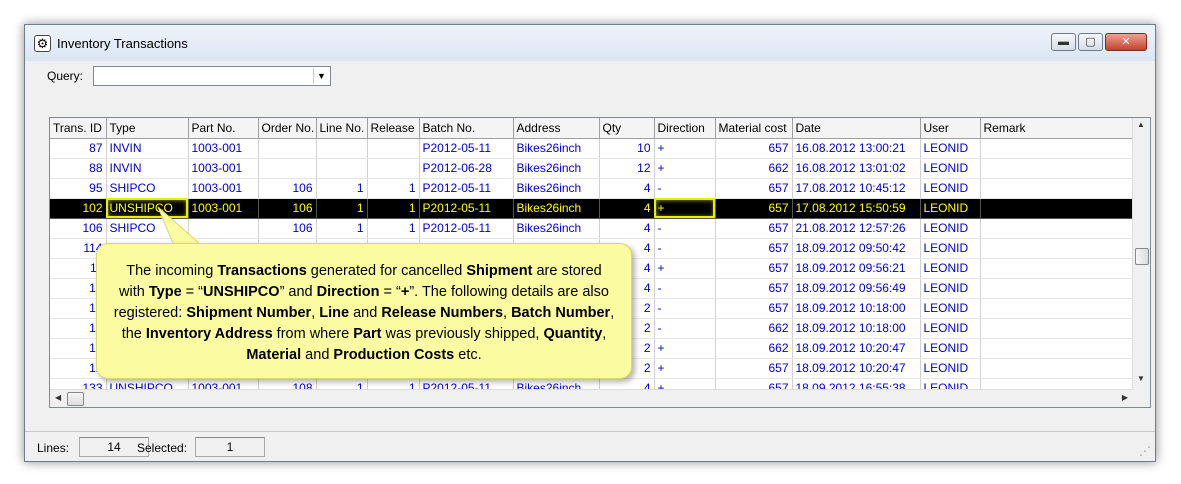 The width and height of the screenshot is (1181, 484). What do you see at coordinates (1126, 42) in the screenshot?
I see `close-button: ✕` at bounding box center [1126, 42].